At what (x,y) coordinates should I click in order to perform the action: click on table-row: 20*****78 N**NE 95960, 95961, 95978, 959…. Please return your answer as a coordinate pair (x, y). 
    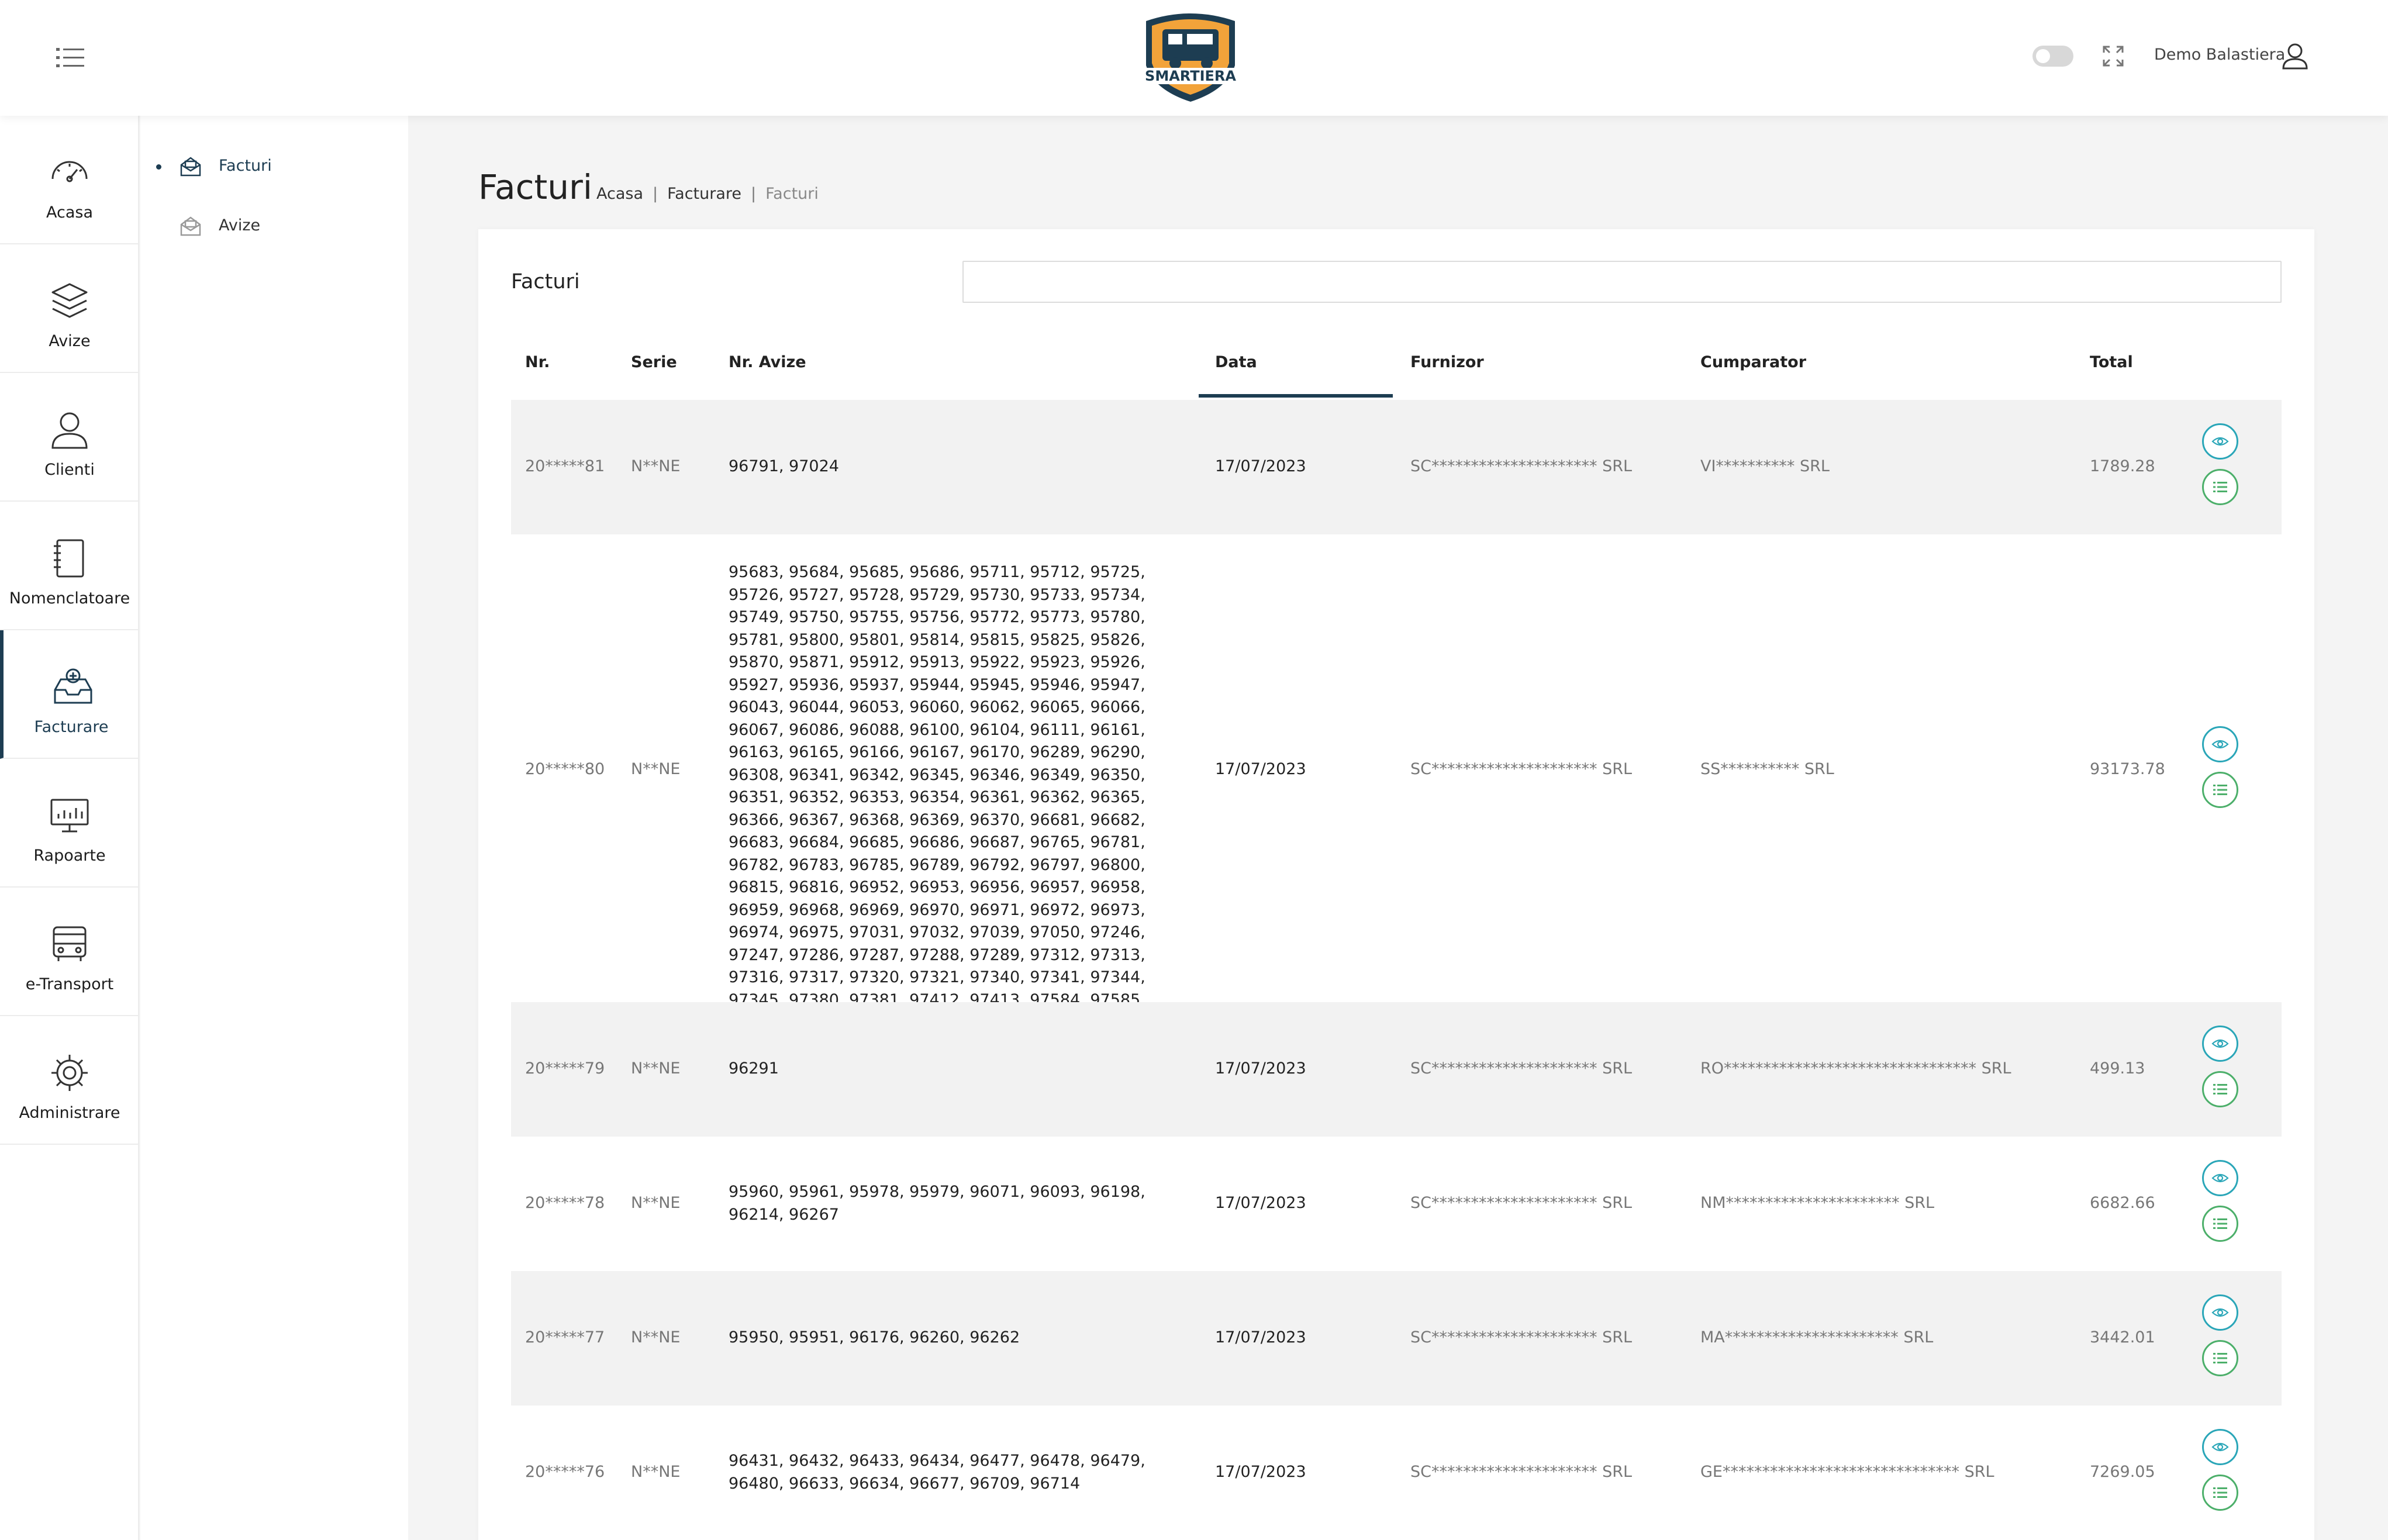
    Looking at the image, I should click on (1396, 1204).